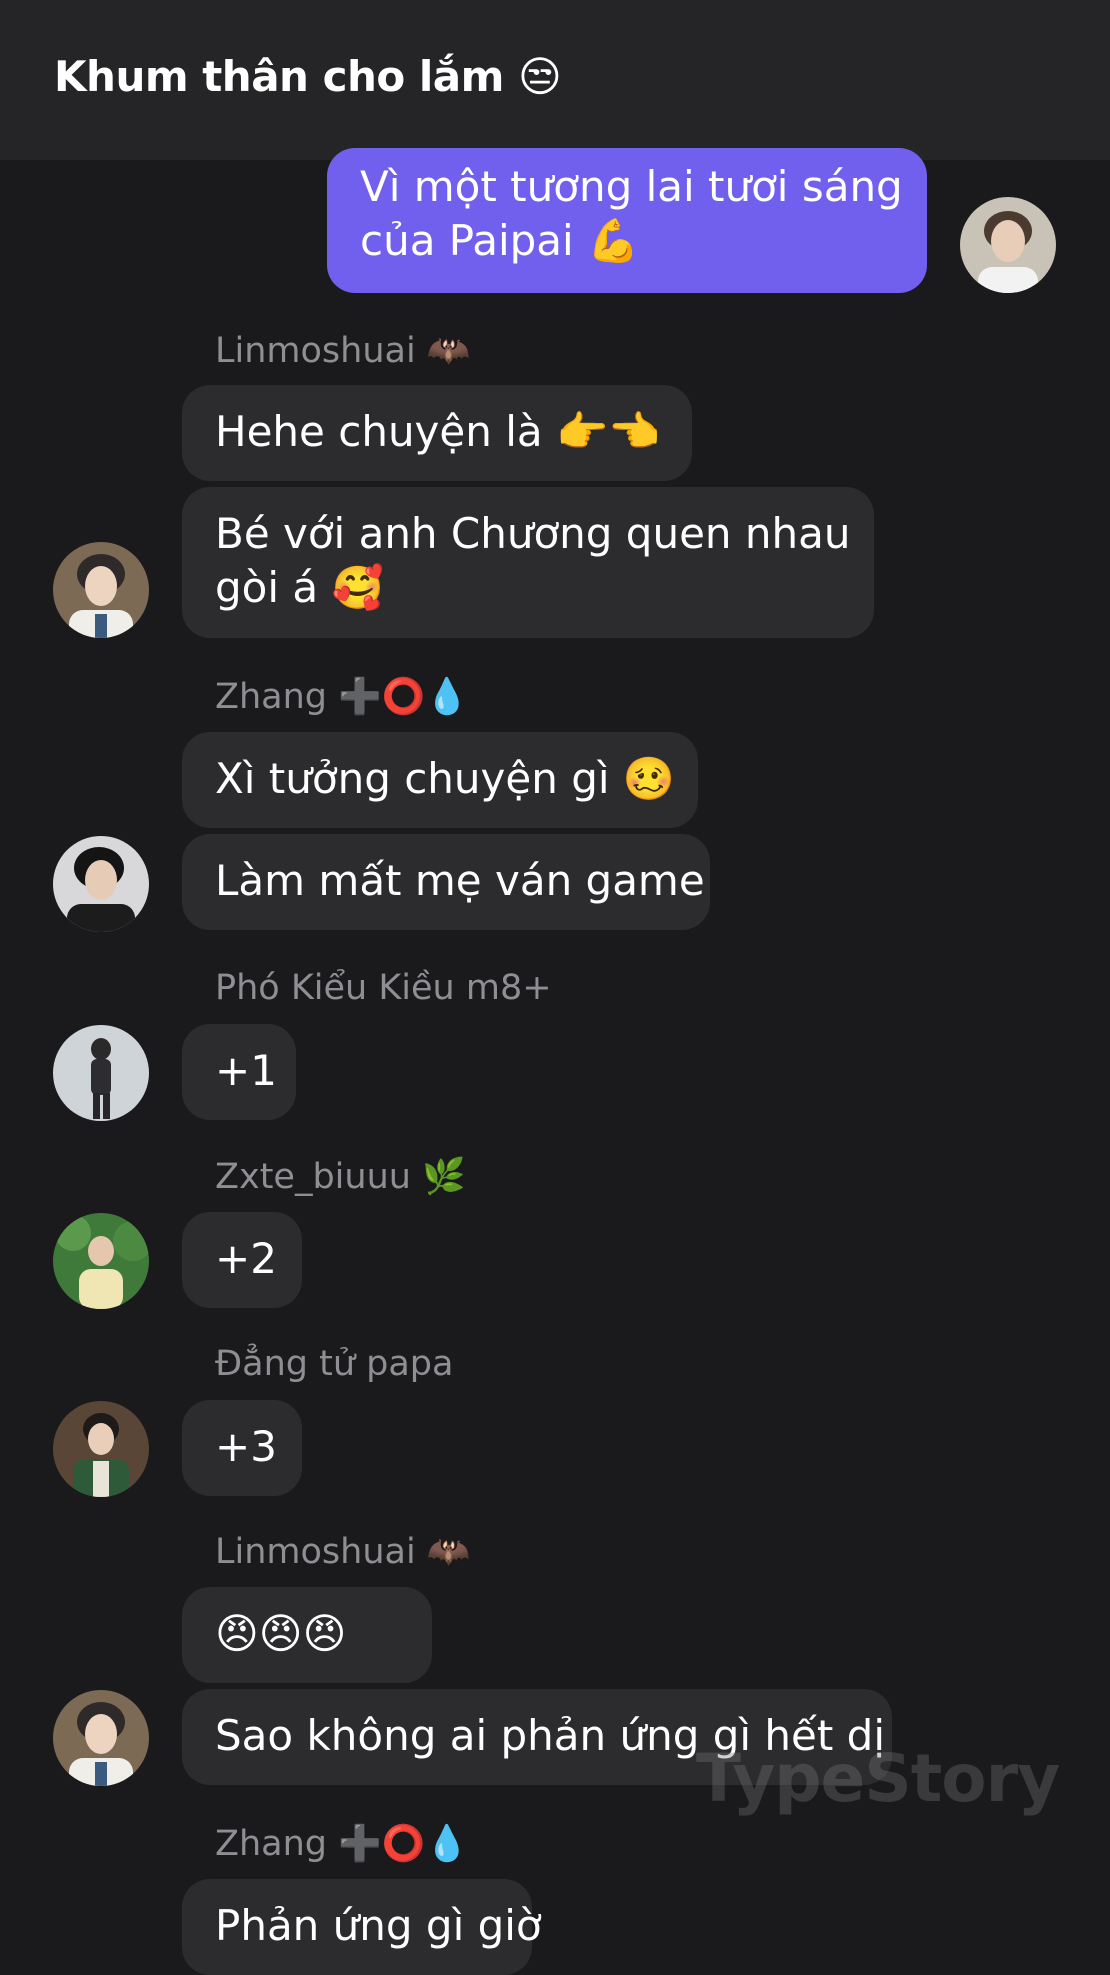 This screenshot has width=1110, height=1975. Describe the element at coordinates (878, 1778) in the screenshot. I see `watermark: TypeStory` at that location.